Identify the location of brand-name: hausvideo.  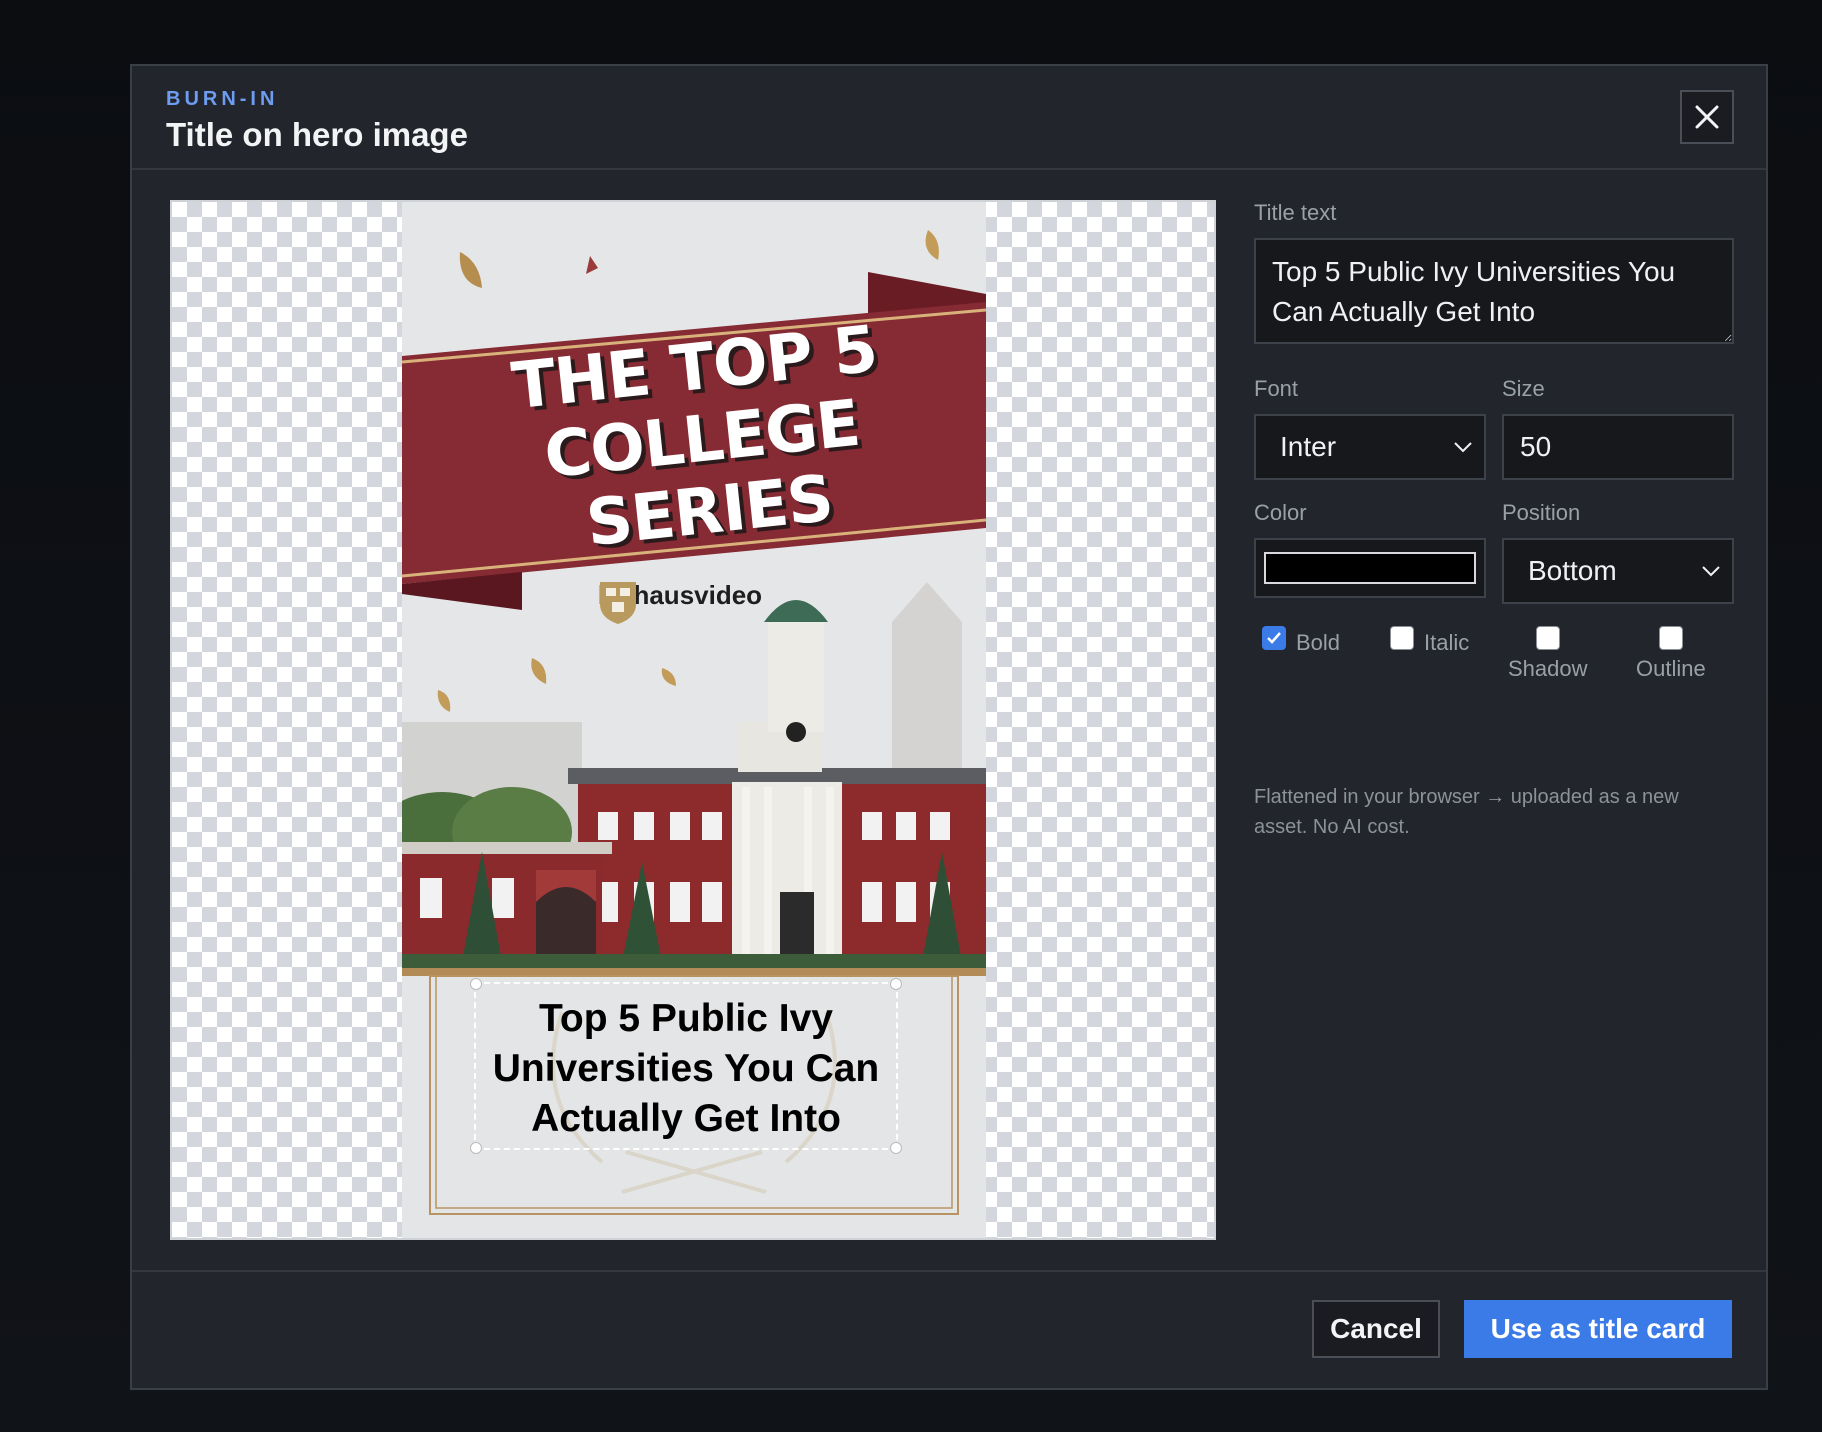
(698, 595).